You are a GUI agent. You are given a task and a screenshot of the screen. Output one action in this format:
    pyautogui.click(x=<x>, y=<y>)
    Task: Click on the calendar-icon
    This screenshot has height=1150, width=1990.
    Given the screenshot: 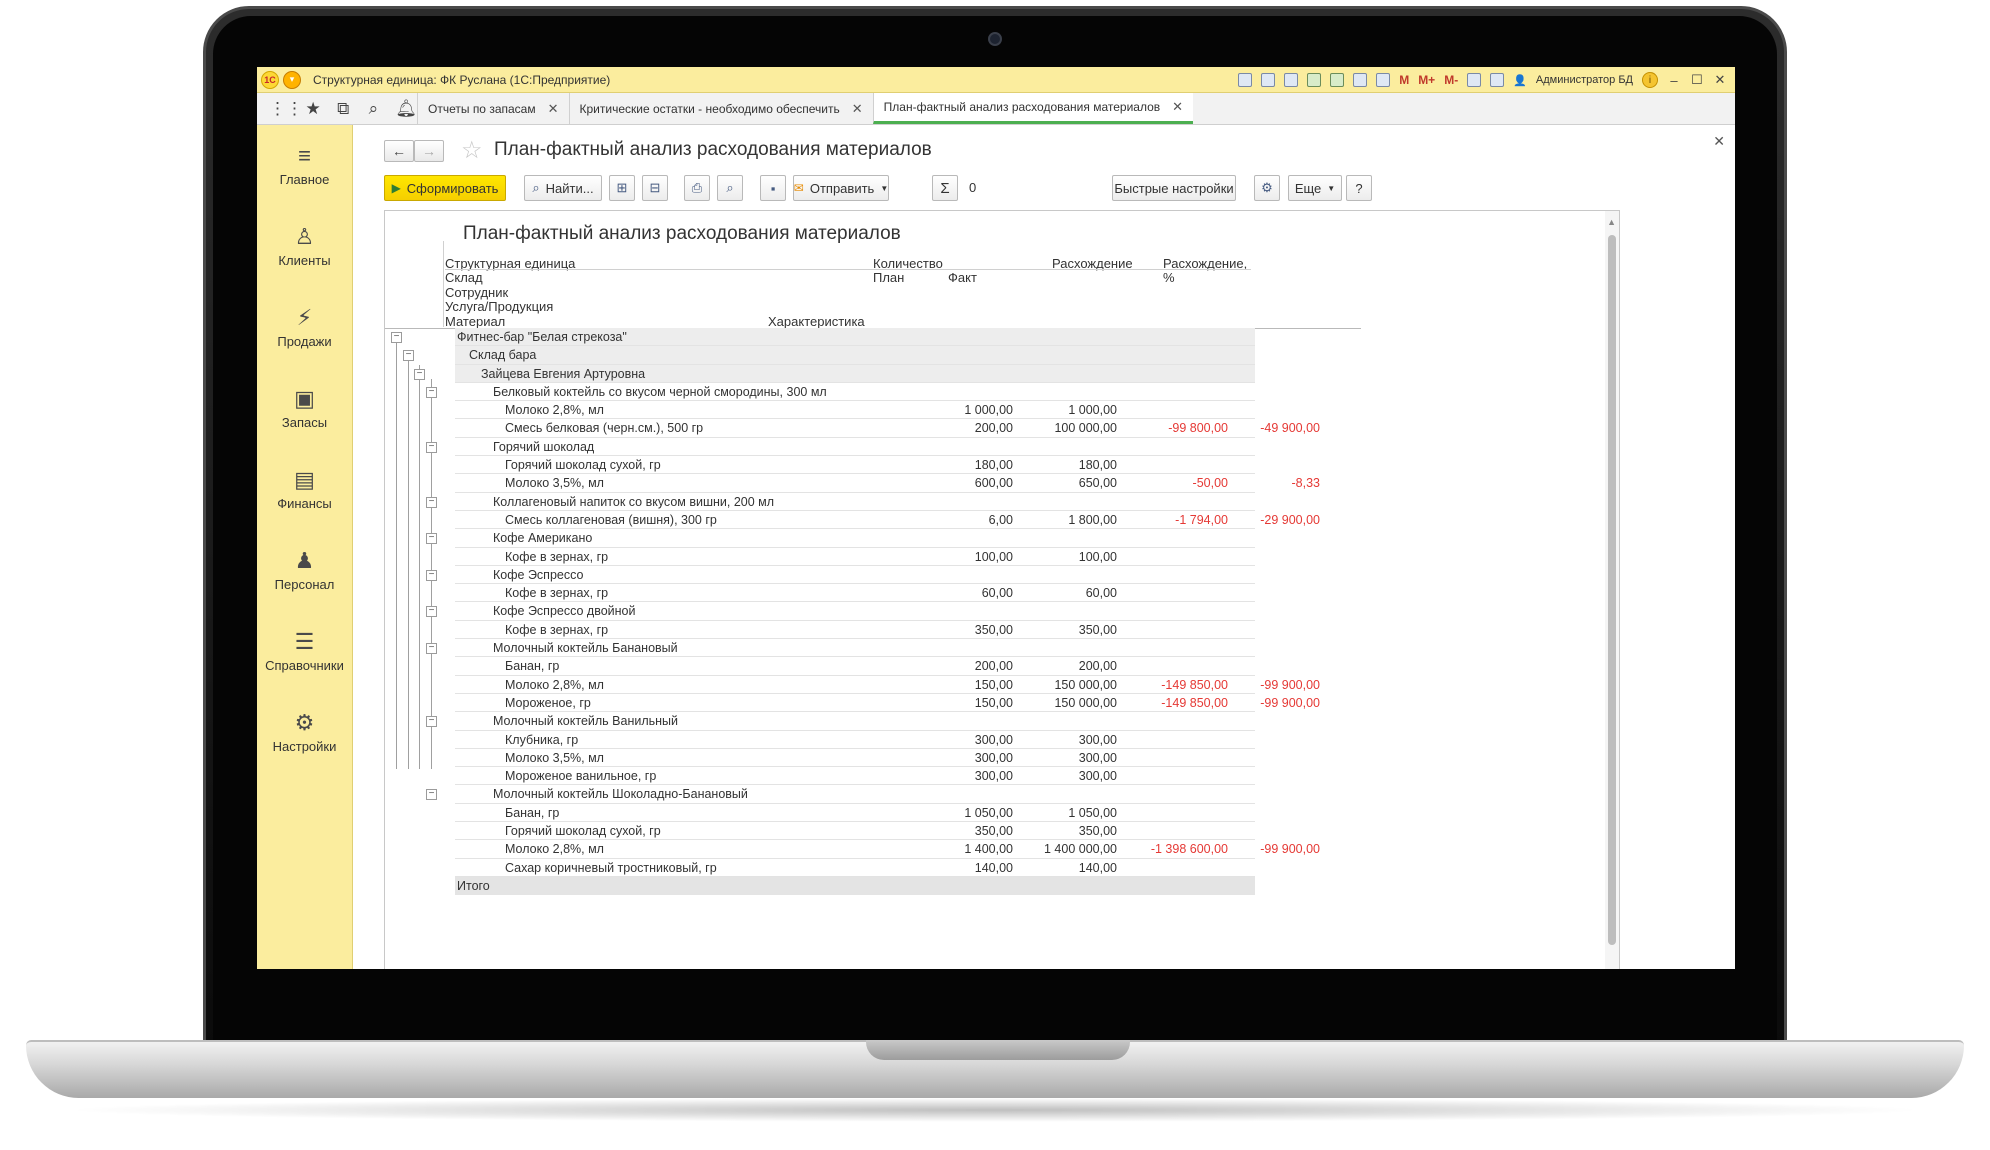 What is the action you would take?
    pyautogui.click(x=1383, y=80)
    